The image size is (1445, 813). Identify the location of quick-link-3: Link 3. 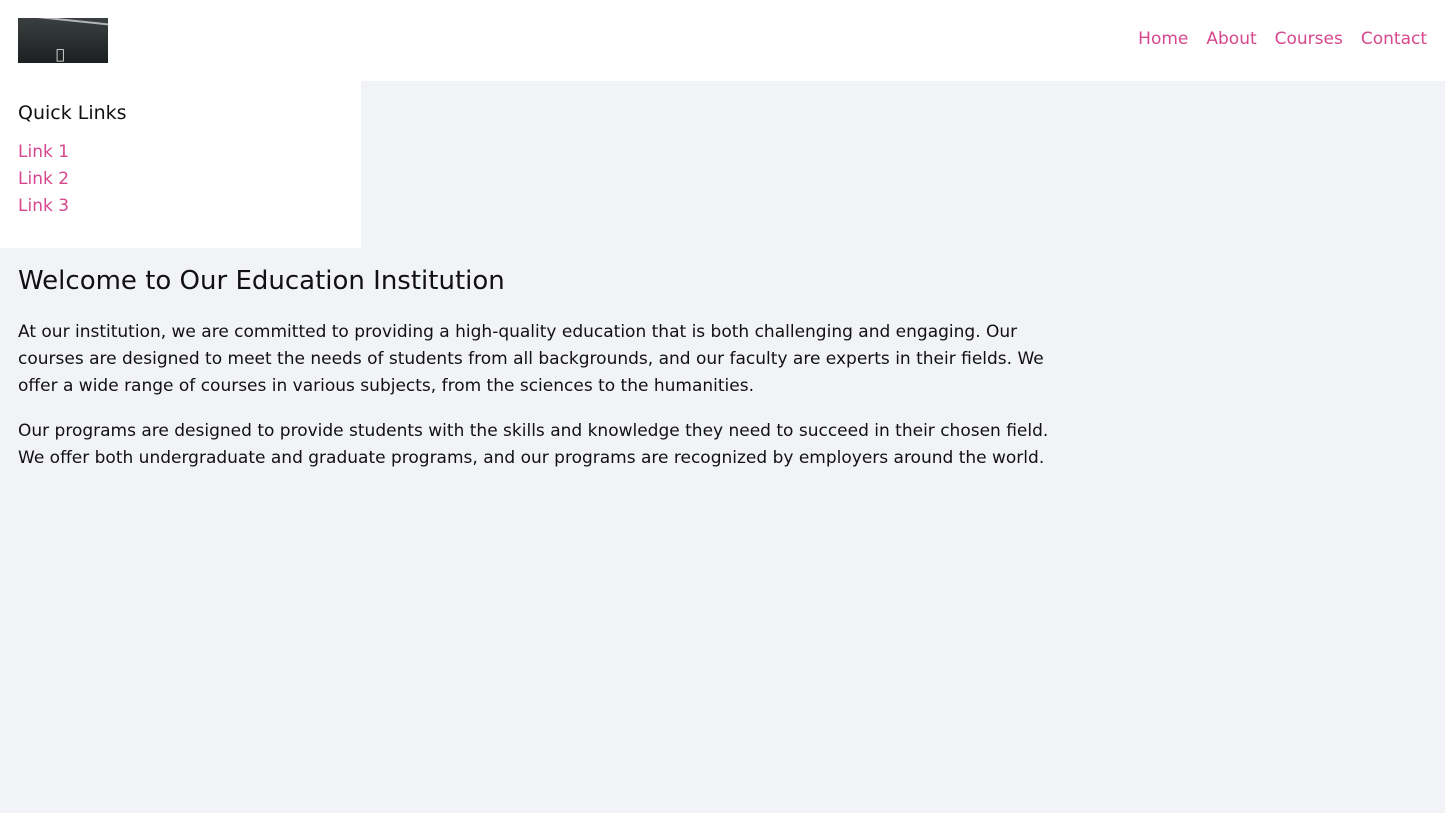
(43, 206).